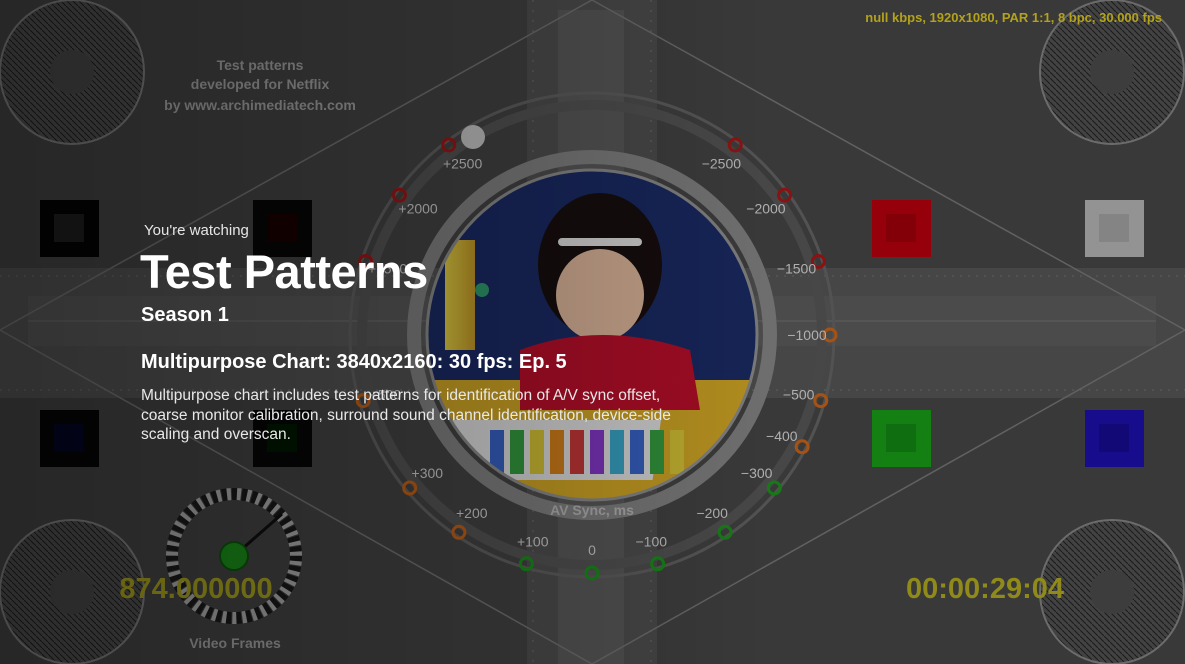 The height and width of the screenshot is (664, 1185). Describe the element at coordinates (799, 394) in the screenshot. I see `sync-tick-label-right-4: −500` at that location.